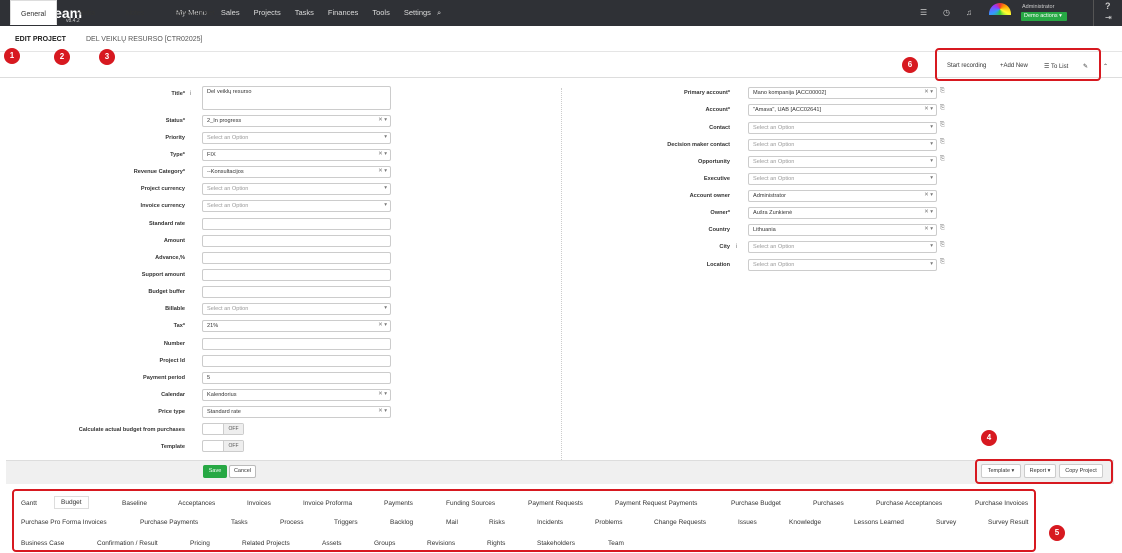  What do you see at coordinates (242, 471) in the screenshot?
I see `cancel-button: Cancel` at bounding box center [242, 471].